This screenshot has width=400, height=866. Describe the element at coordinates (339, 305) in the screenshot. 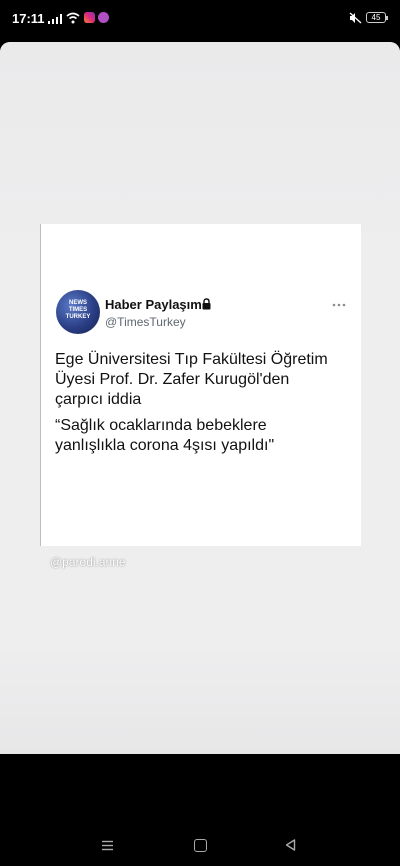

I see `more-options-icon` at that location.